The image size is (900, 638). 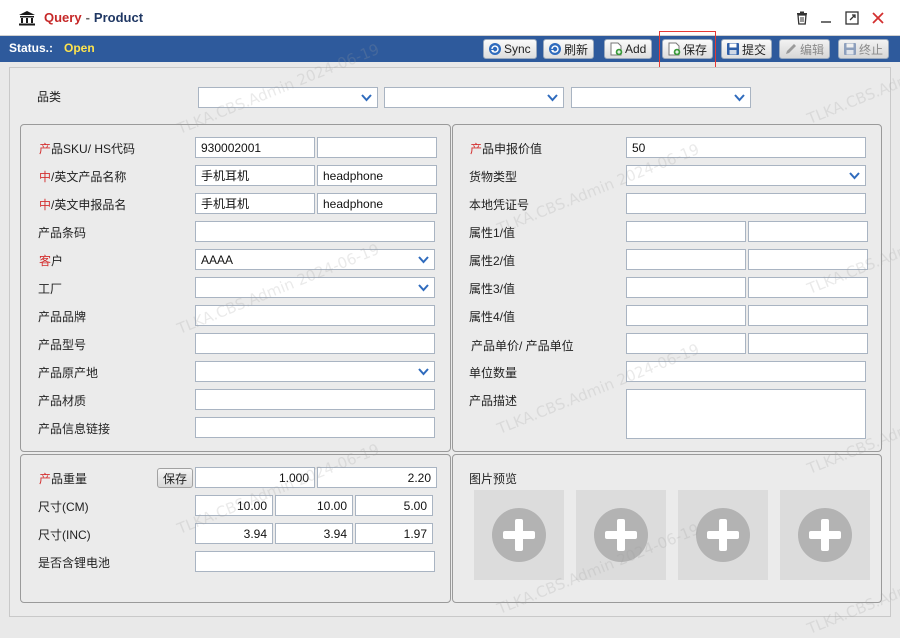 What do you see at coordinates (803, 19) in the screenshot?
I see `trash-icon` at bounding box center [803, 19].